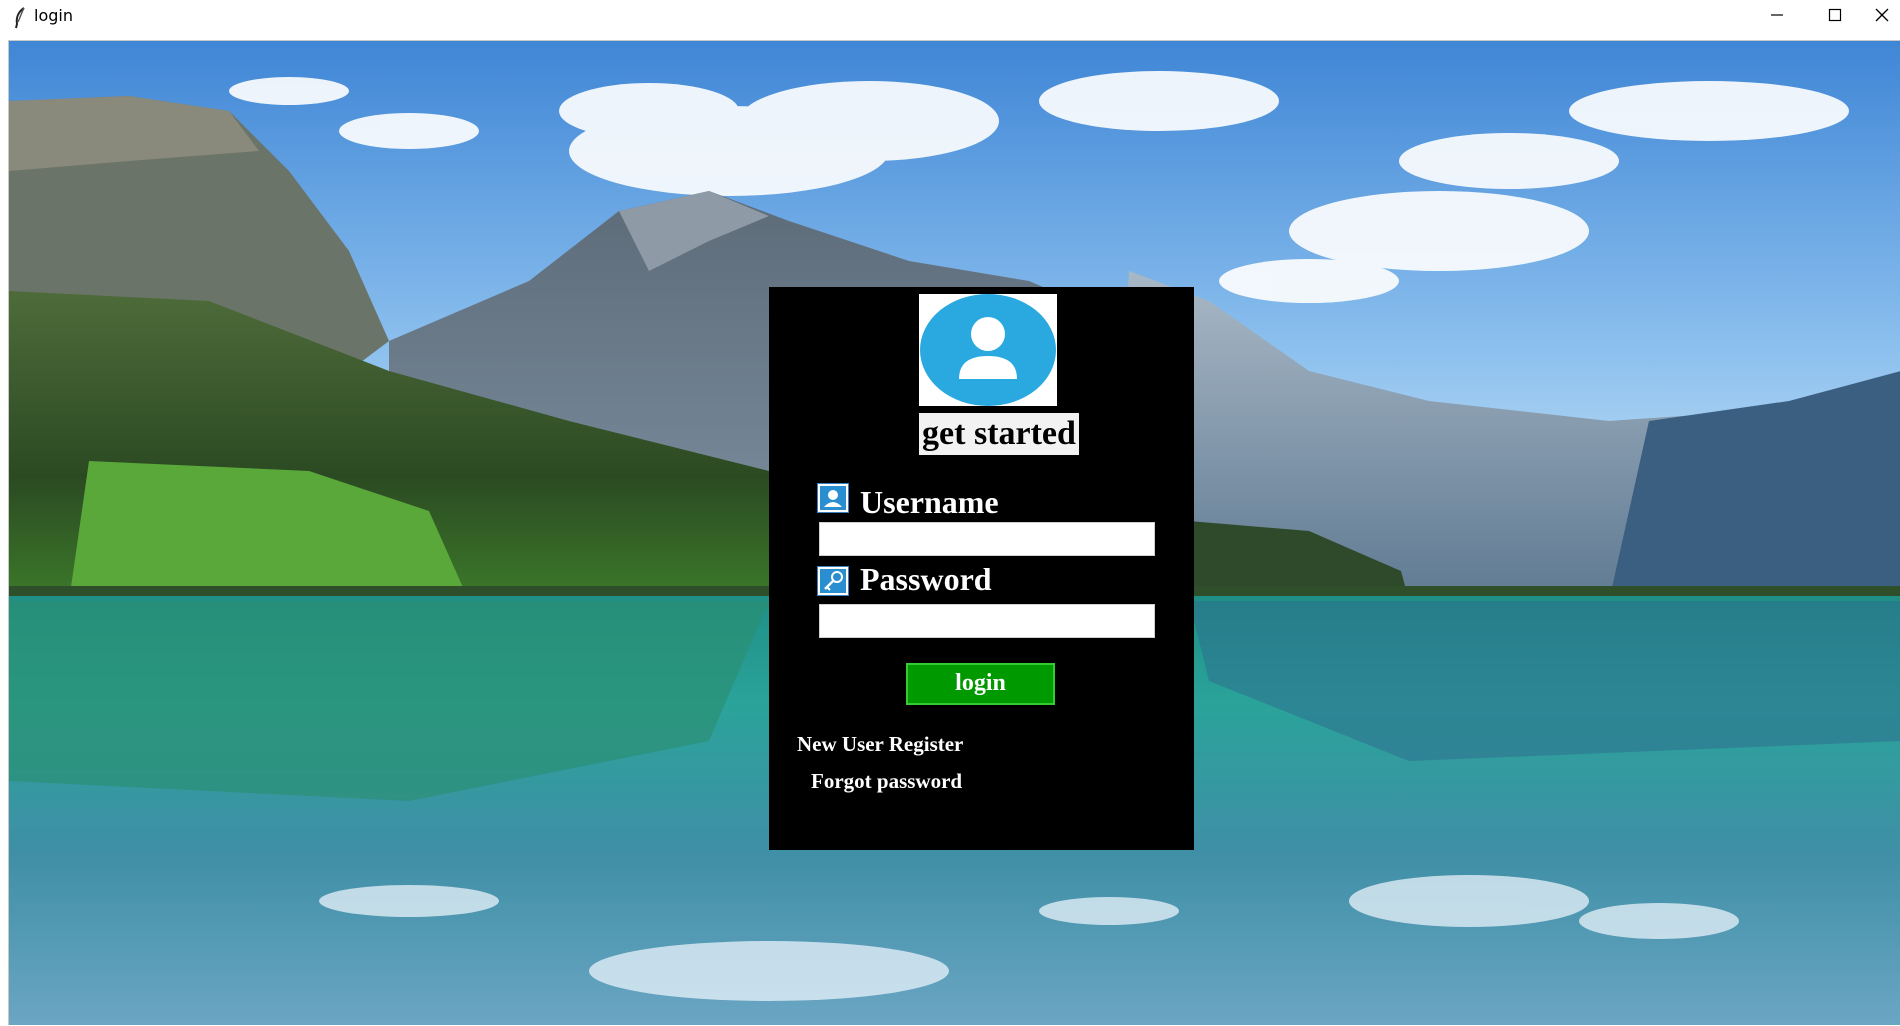 This screenshot has width=1900, height=1026. I want to click on minimize-icon, so click(1777, 15).